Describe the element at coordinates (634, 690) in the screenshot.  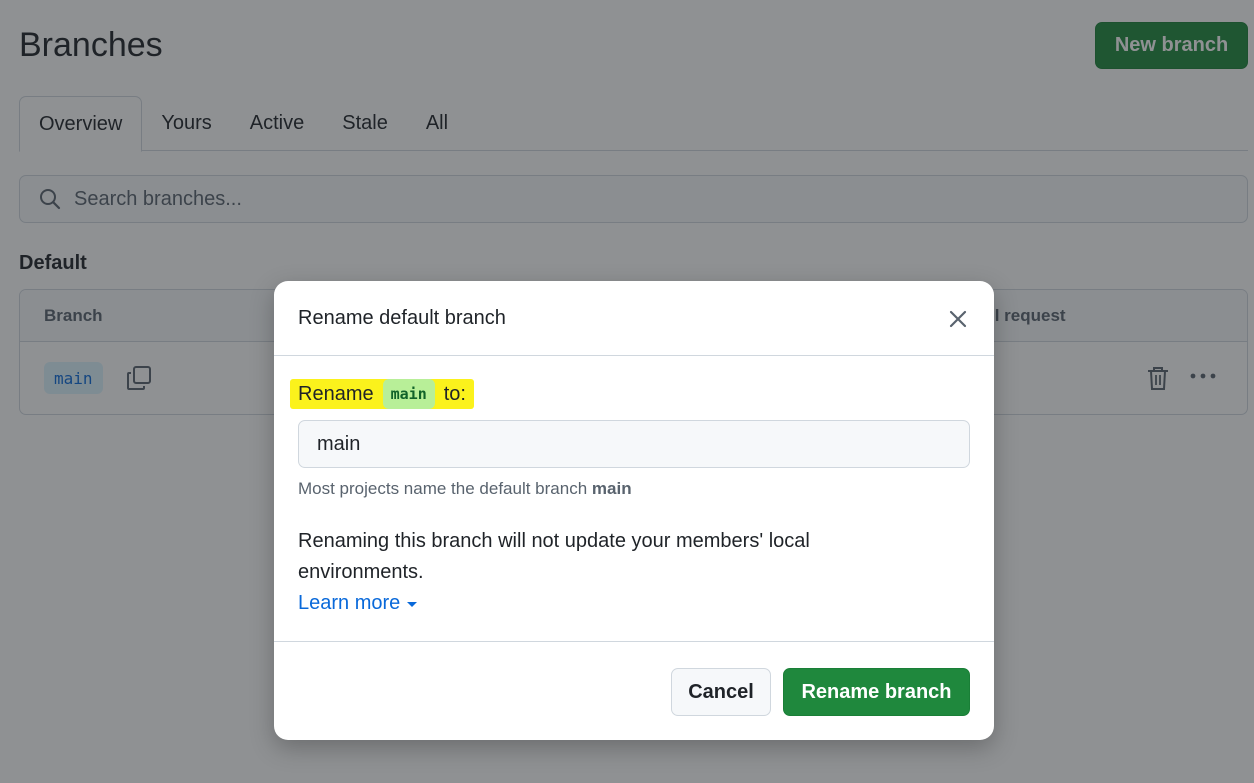
I see `dialog-footer: Cancel Rename branch` at that location.